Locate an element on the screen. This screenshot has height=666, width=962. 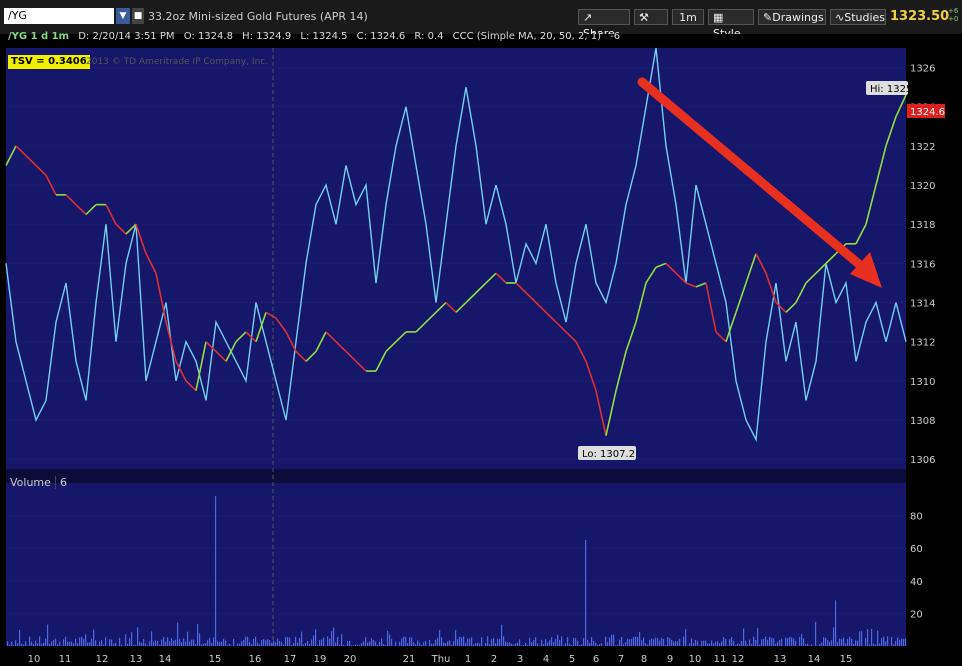
interval-button: 1m is located at coordinates (688, 17).